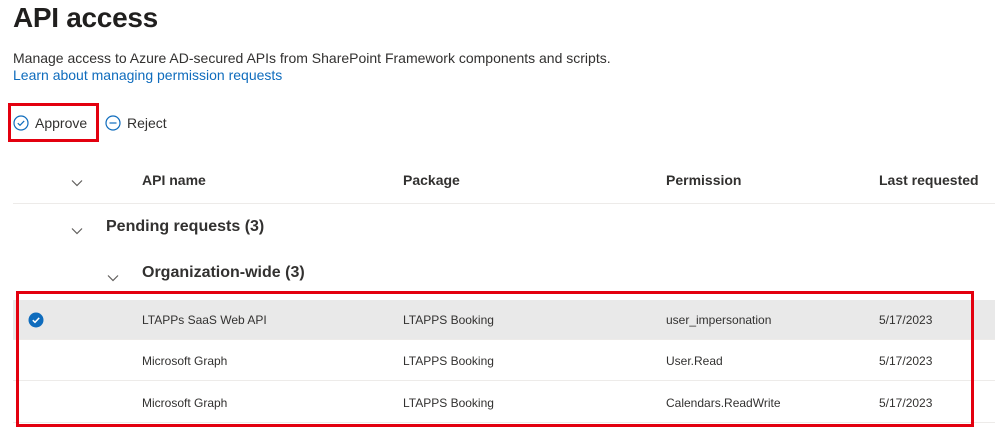 The height and width of the screenshot is (435, 995). I want to click on reject-button: Reject, so click(136, 123).